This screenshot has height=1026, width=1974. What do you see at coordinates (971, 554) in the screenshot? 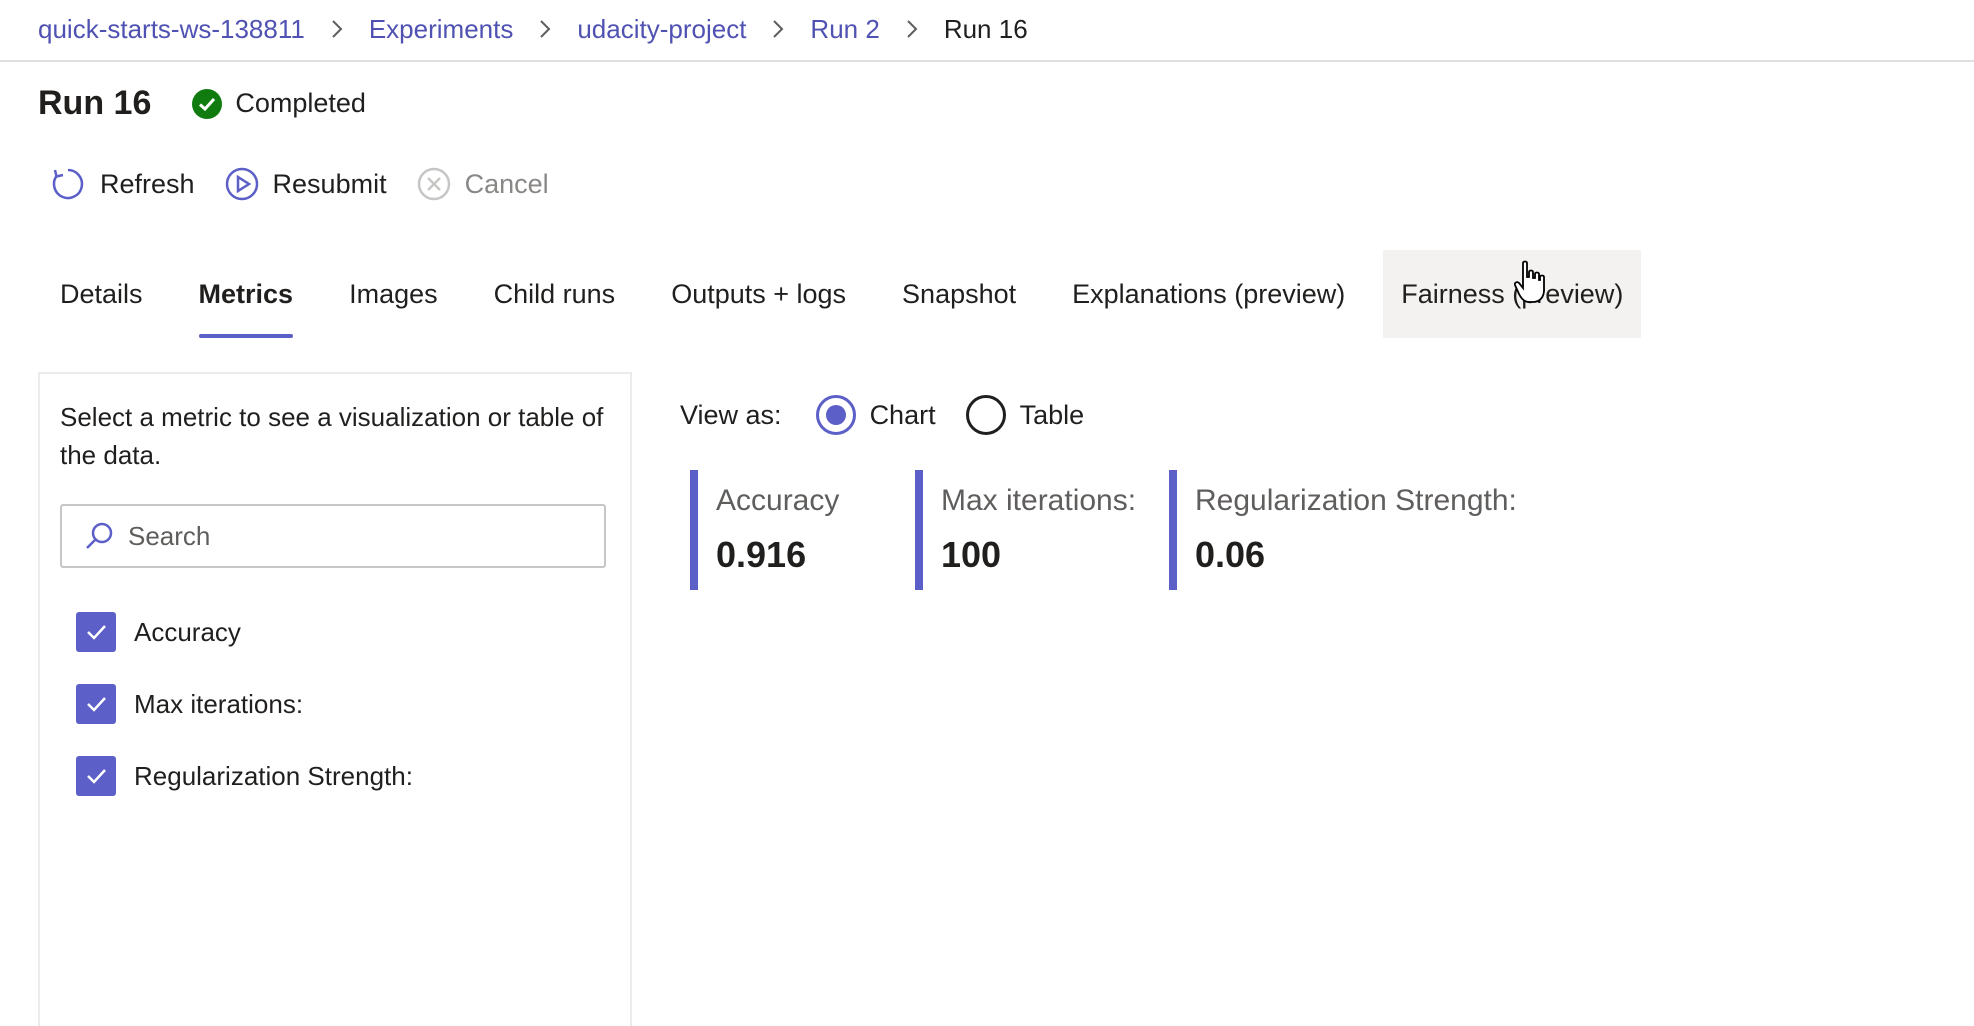
I see `metric-card-value: 100` at bounding box center [971, 554].